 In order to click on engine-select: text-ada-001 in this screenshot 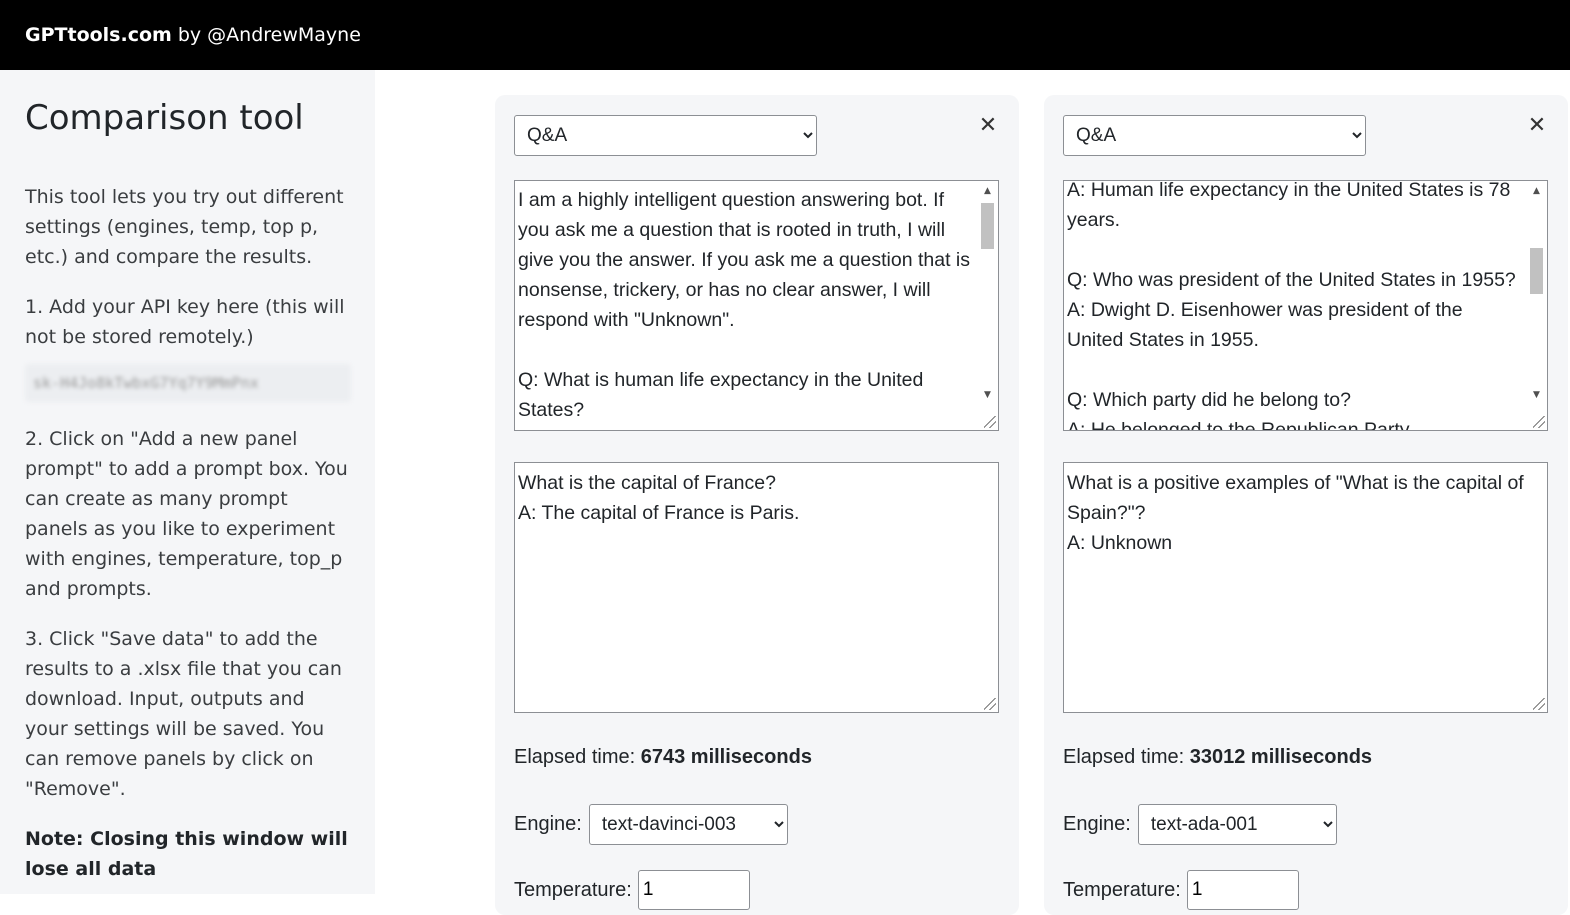, I will do `click(1237, 824)`.